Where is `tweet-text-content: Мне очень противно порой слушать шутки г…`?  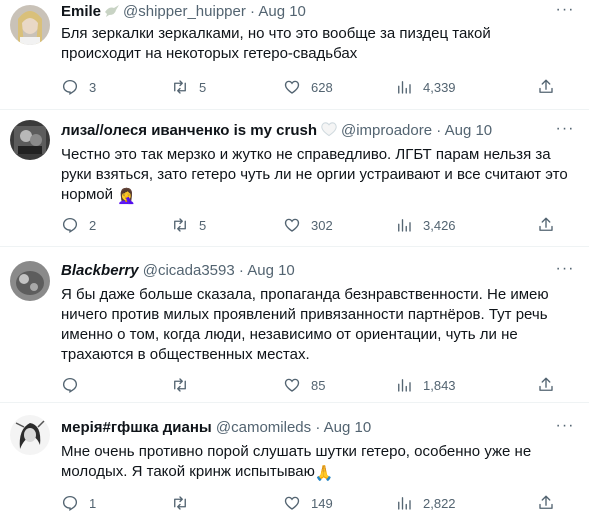 tweet-text-content: Мне очень противно порой слушать шутки г… is located at coordinates (296, 461).